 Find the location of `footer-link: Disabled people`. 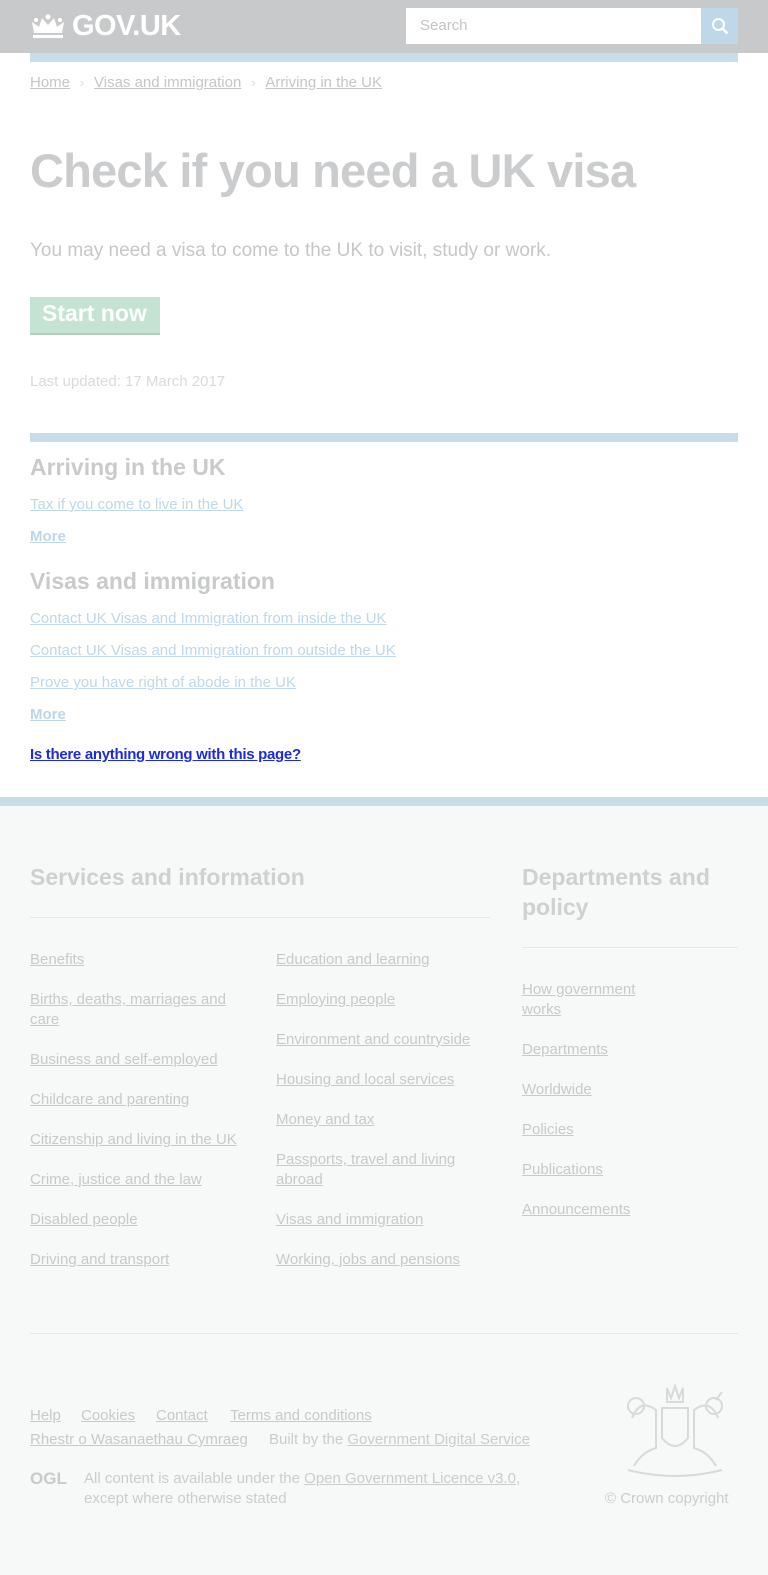

footer-link: Disabled people is located at coordinates (84, 1220).